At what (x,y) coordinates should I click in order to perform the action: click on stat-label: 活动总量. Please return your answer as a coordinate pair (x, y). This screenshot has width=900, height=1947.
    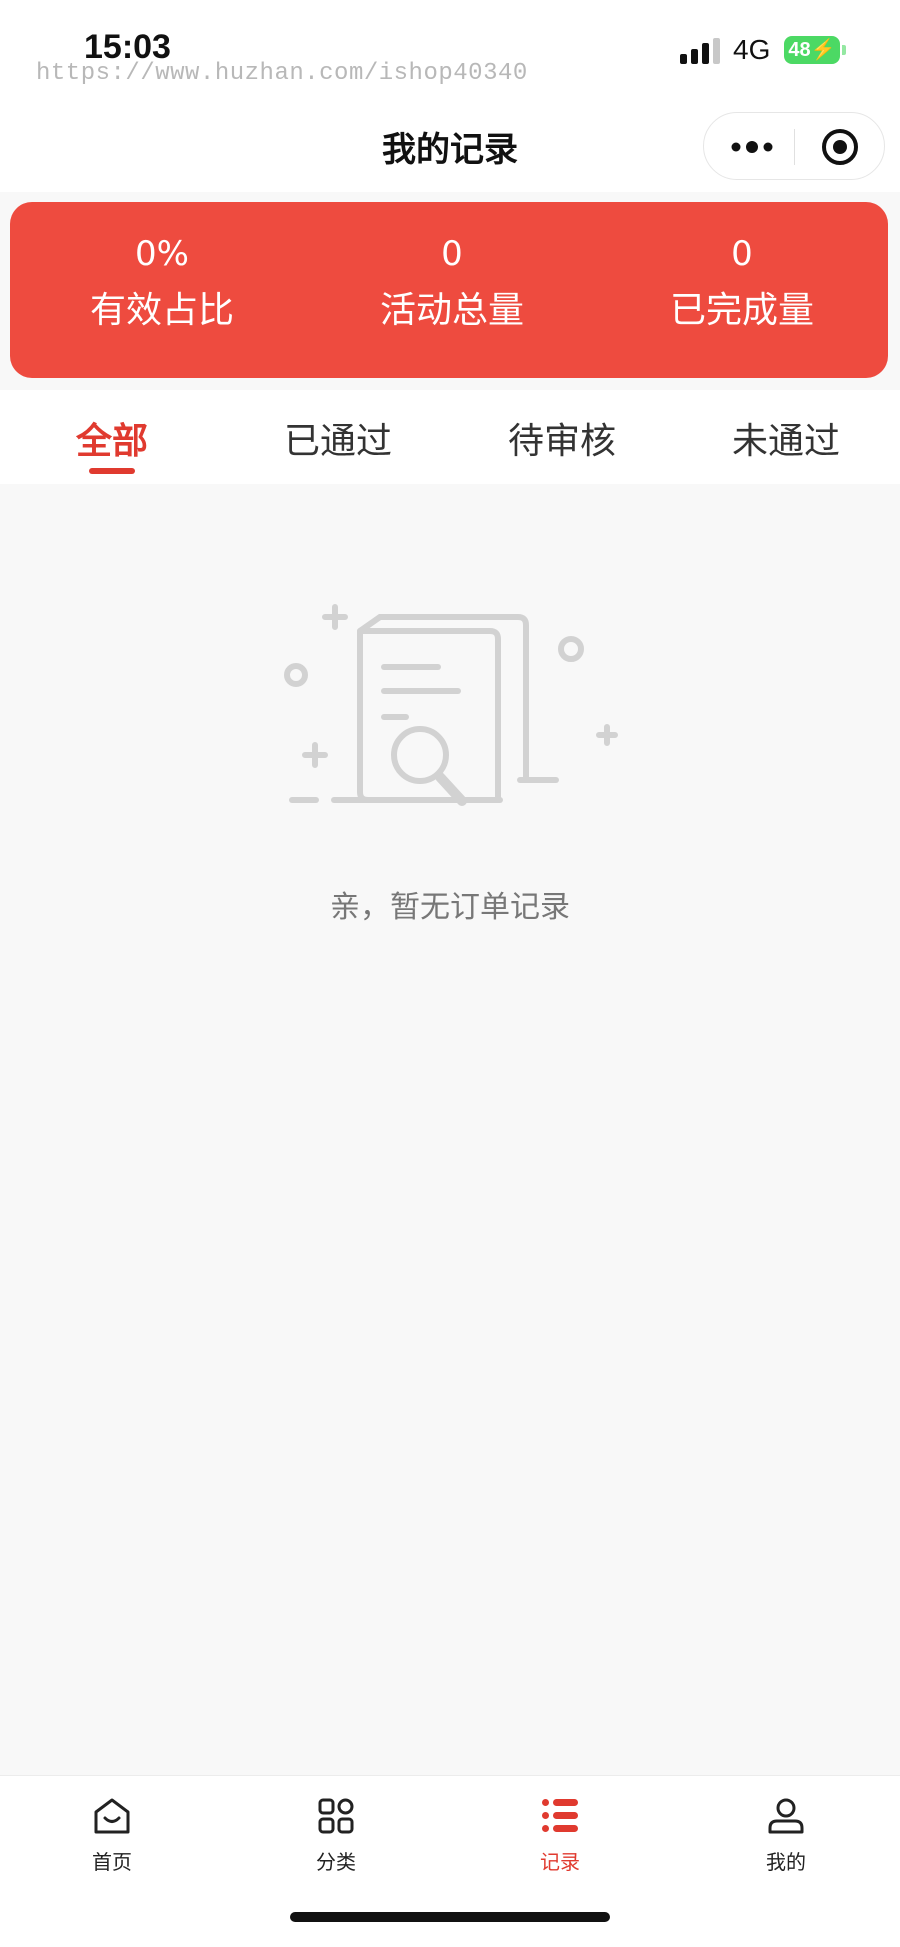
    Looking at the image, I should click on (451, 310).